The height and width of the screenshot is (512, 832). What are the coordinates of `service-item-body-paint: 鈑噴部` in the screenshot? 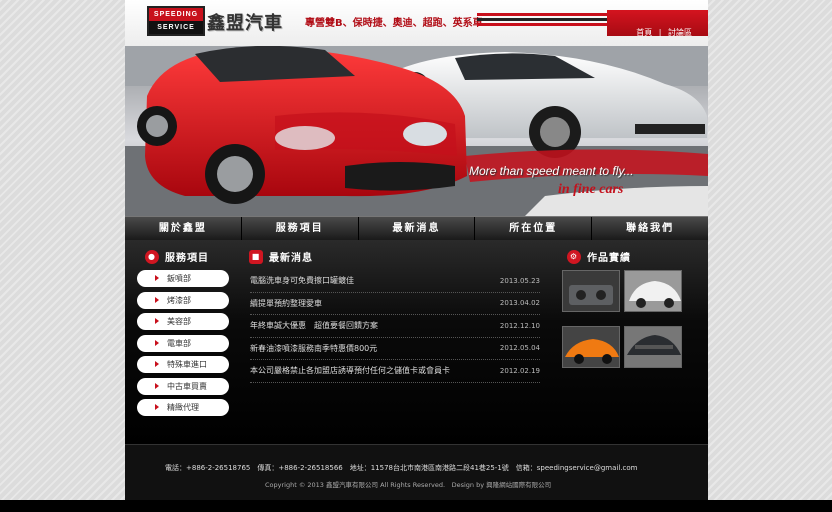 It's located at (183, 278).